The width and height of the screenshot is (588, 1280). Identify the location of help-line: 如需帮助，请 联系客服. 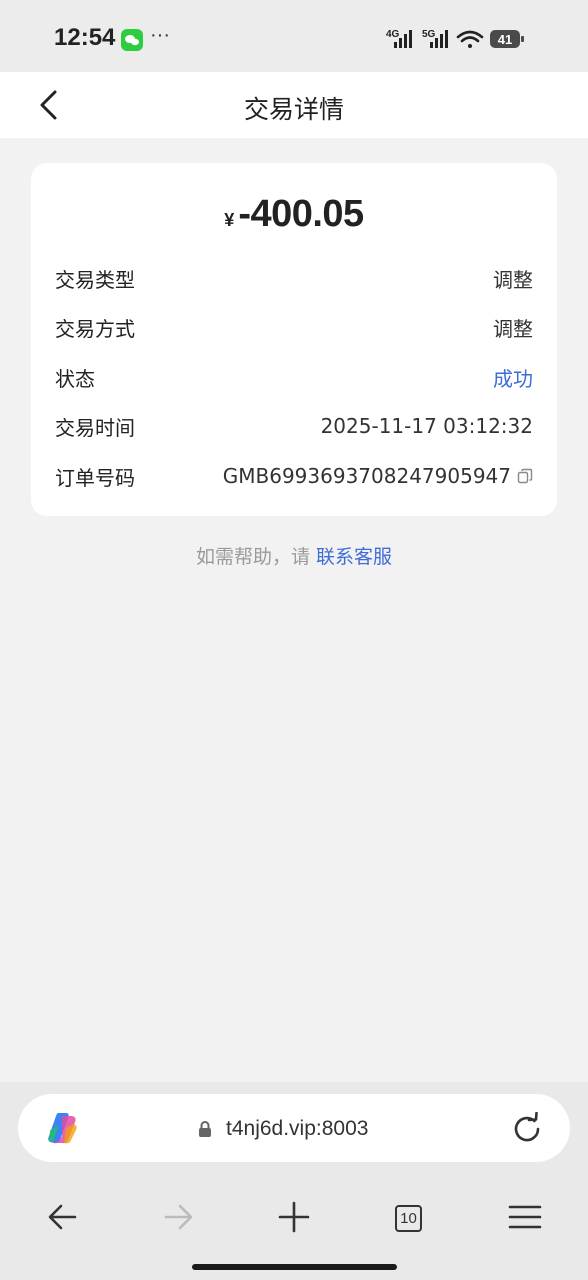
(294, 555).